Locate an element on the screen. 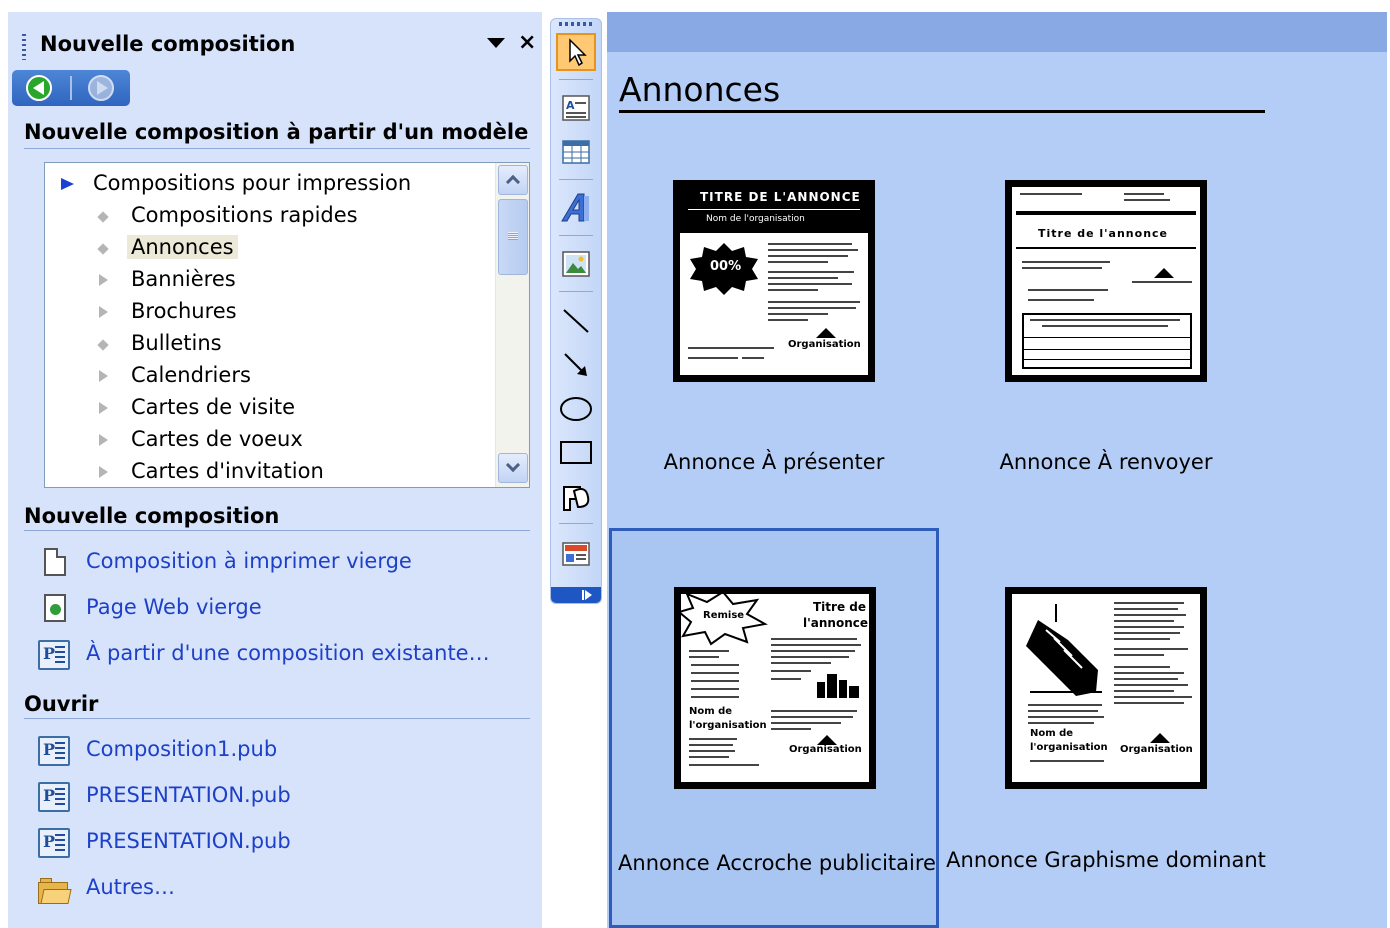  task-pane-navigation is located at coordinates (71, 88).